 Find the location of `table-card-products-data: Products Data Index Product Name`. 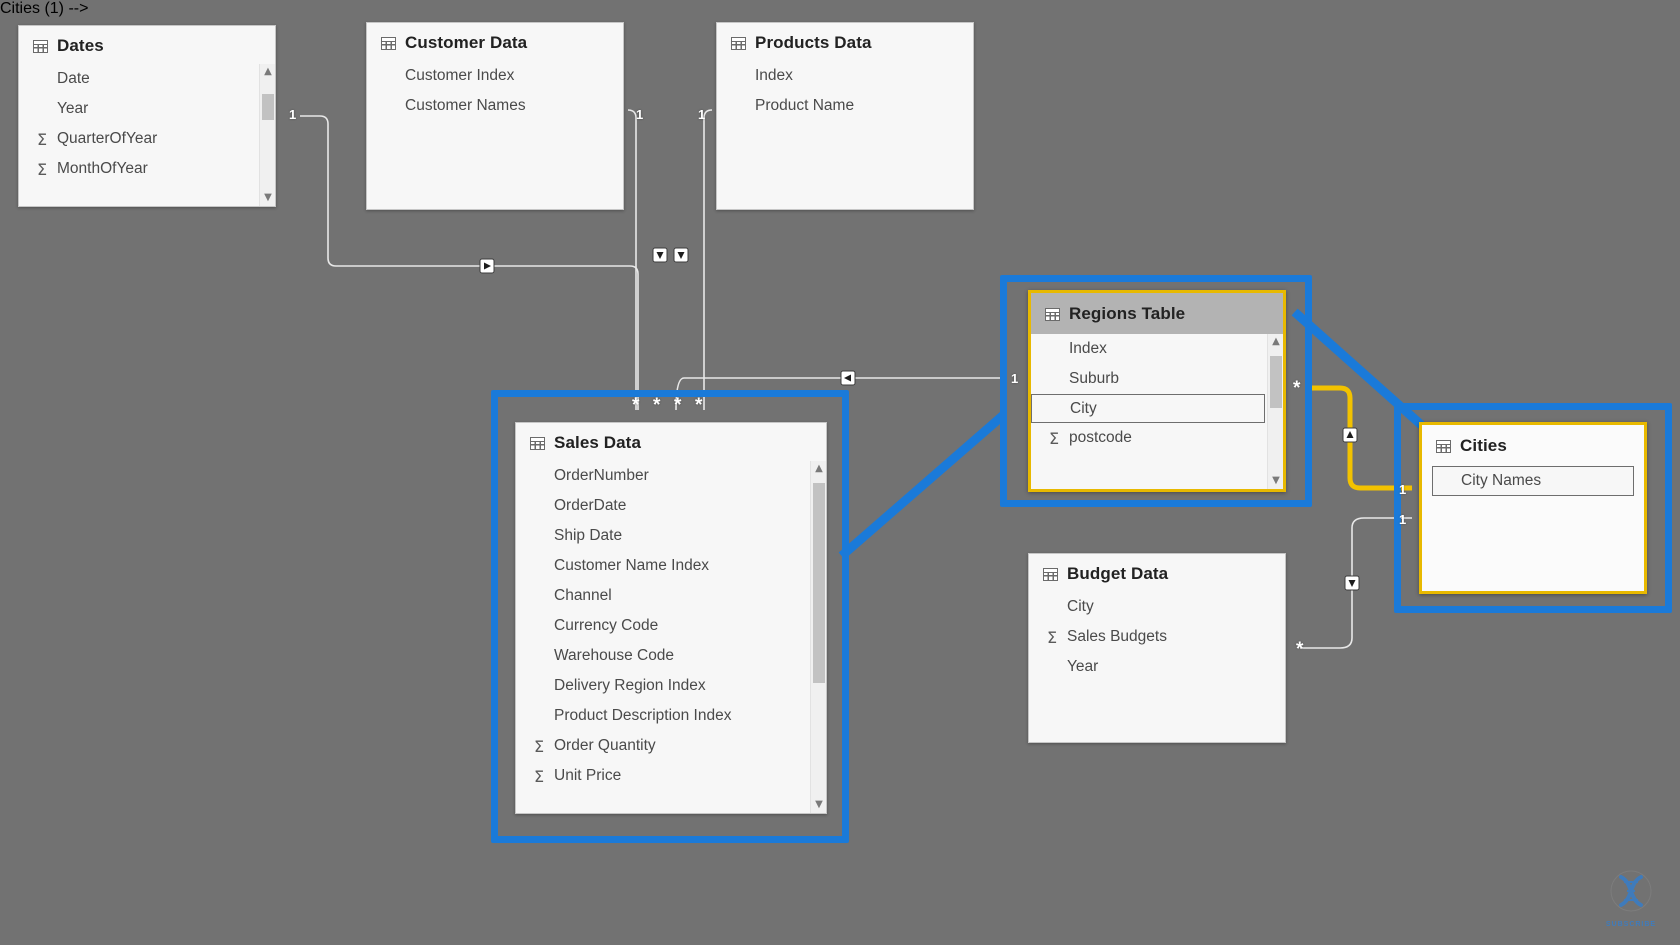

table-card-products-data: Products Data Index Product Name is located at coordinates (845, 116).